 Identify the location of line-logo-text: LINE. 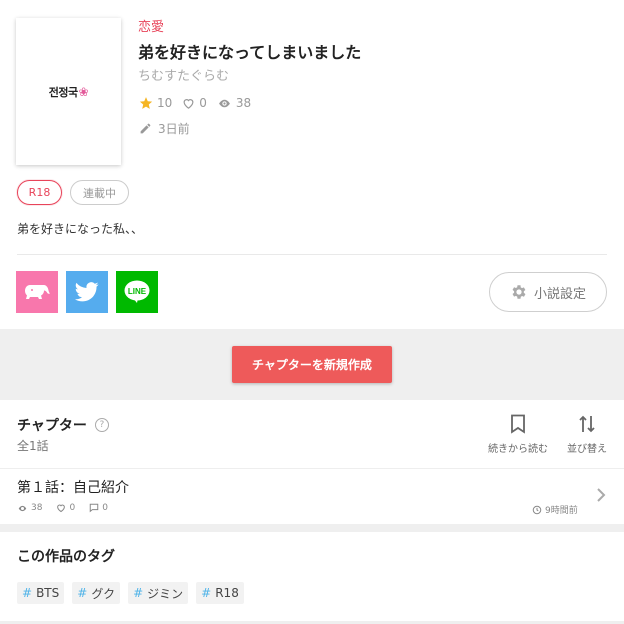
(137, 291).